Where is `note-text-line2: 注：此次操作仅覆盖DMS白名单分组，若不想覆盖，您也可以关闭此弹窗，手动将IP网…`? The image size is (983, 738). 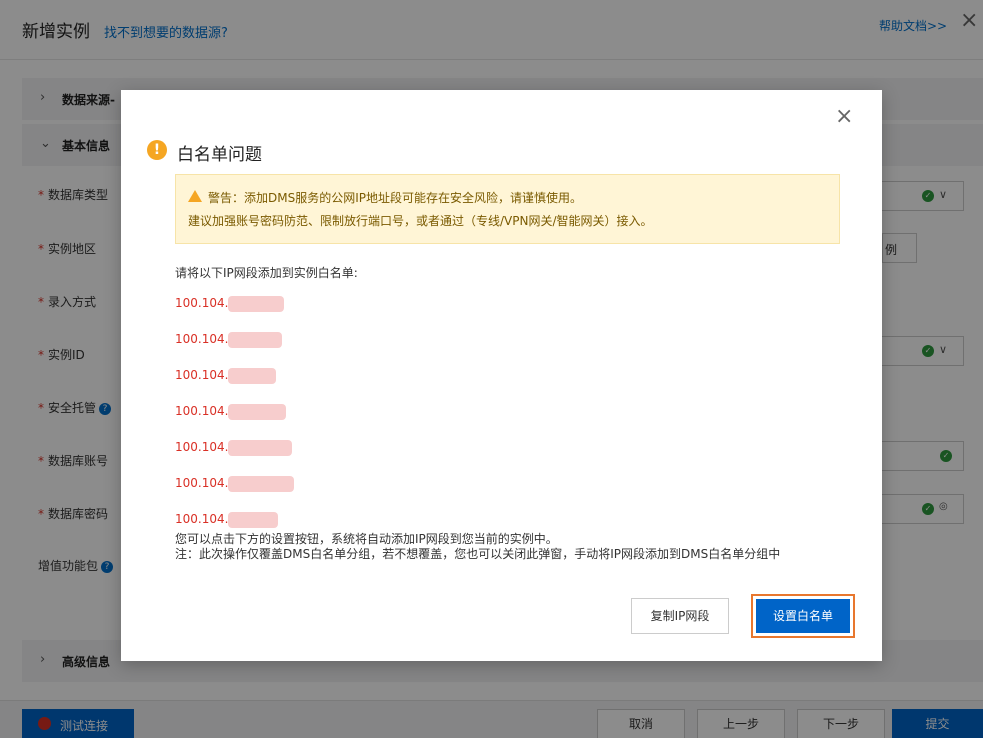
note-text-line2: 注：此次操作仅覆盖DMS白名单分组，若不想覆盖，您也可以关闭此弹窗，手动将IP网… is located at coordinates (478, 554).